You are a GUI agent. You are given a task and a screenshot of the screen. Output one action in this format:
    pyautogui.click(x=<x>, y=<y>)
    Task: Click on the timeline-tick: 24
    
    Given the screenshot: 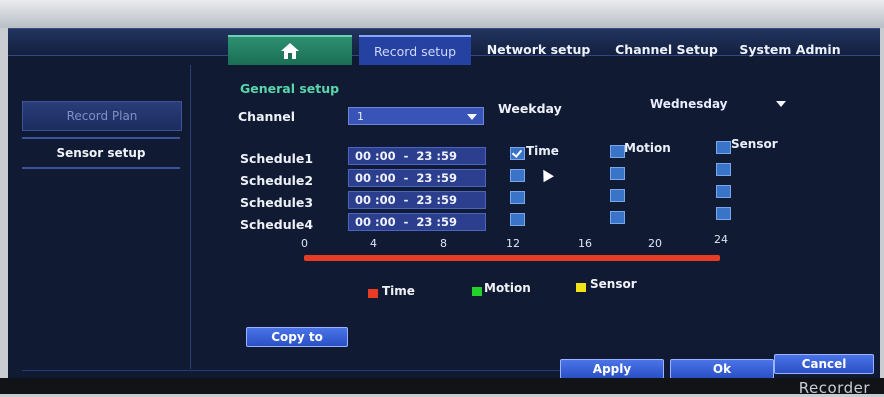 What is the action you would take?
    pyautogui.click(x=721, y=239)
    